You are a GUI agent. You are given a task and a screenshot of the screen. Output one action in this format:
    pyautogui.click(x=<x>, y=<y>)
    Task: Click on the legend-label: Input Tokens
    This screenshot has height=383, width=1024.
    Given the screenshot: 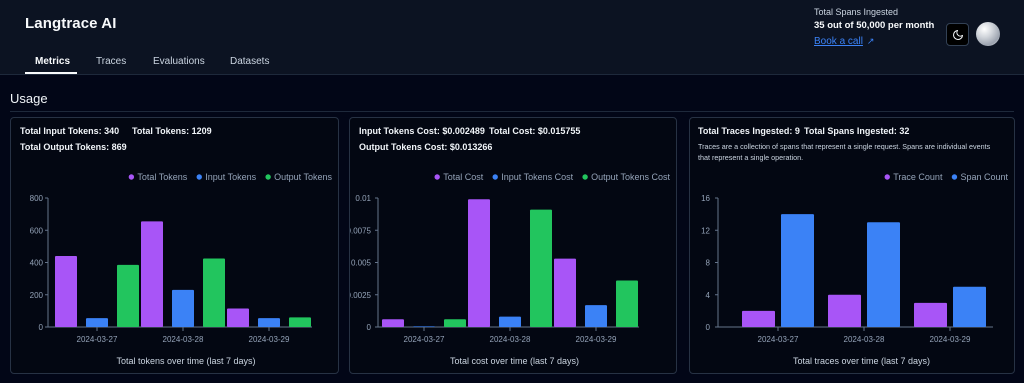 What is the action you would take?
    pyautogui.click(x=230, y=177)
    